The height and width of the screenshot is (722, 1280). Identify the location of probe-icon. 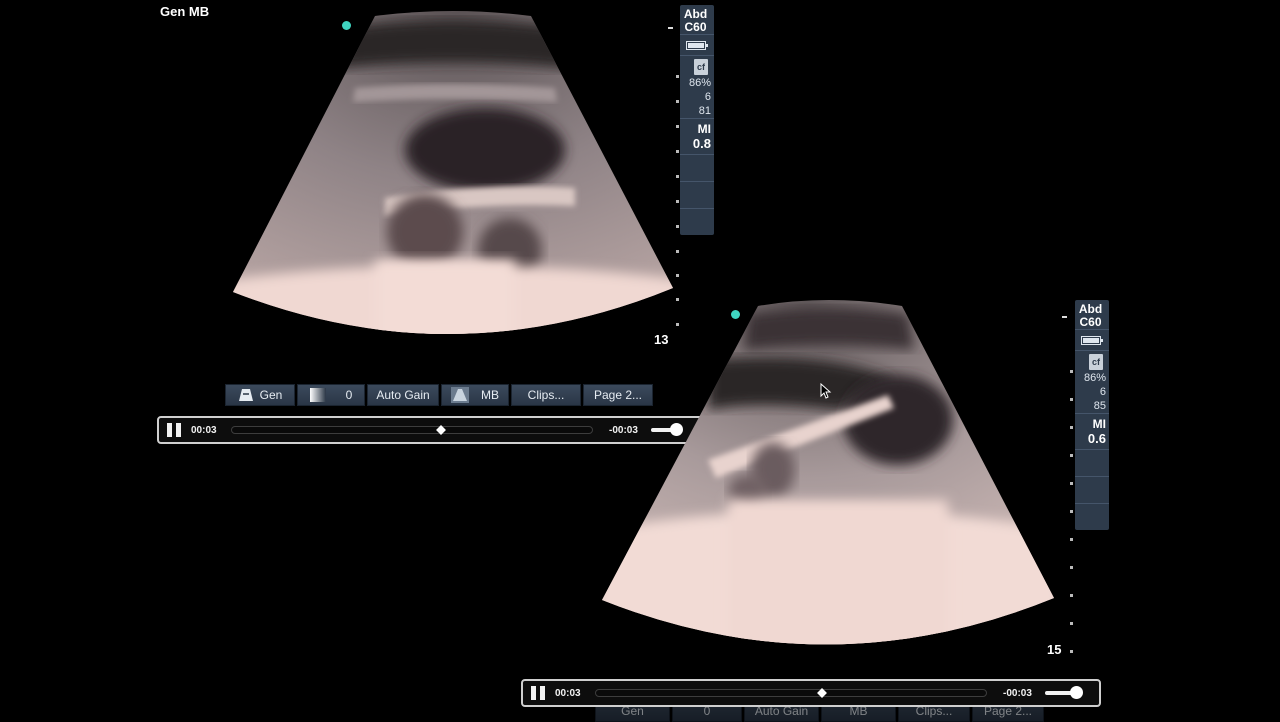
(245, 395).